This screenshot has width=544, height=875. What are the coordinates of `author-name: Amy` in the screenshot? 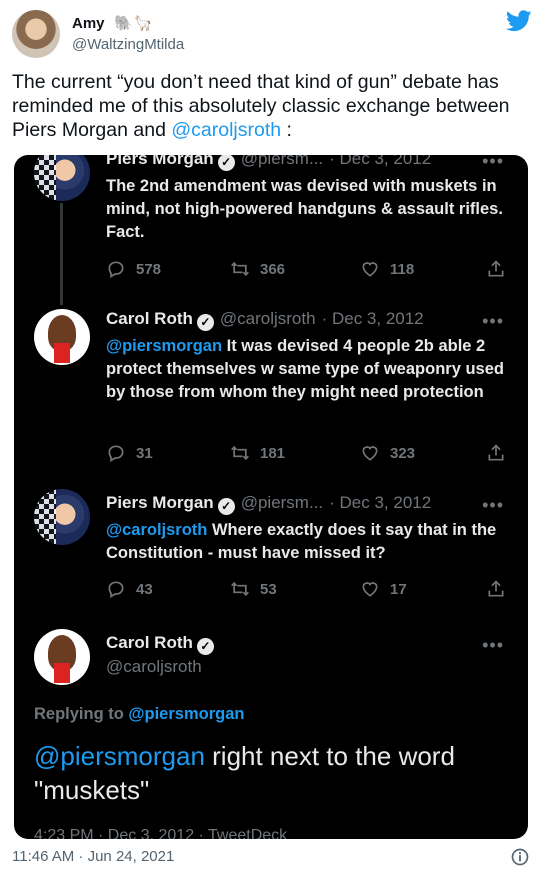 It's located at (88, 23).